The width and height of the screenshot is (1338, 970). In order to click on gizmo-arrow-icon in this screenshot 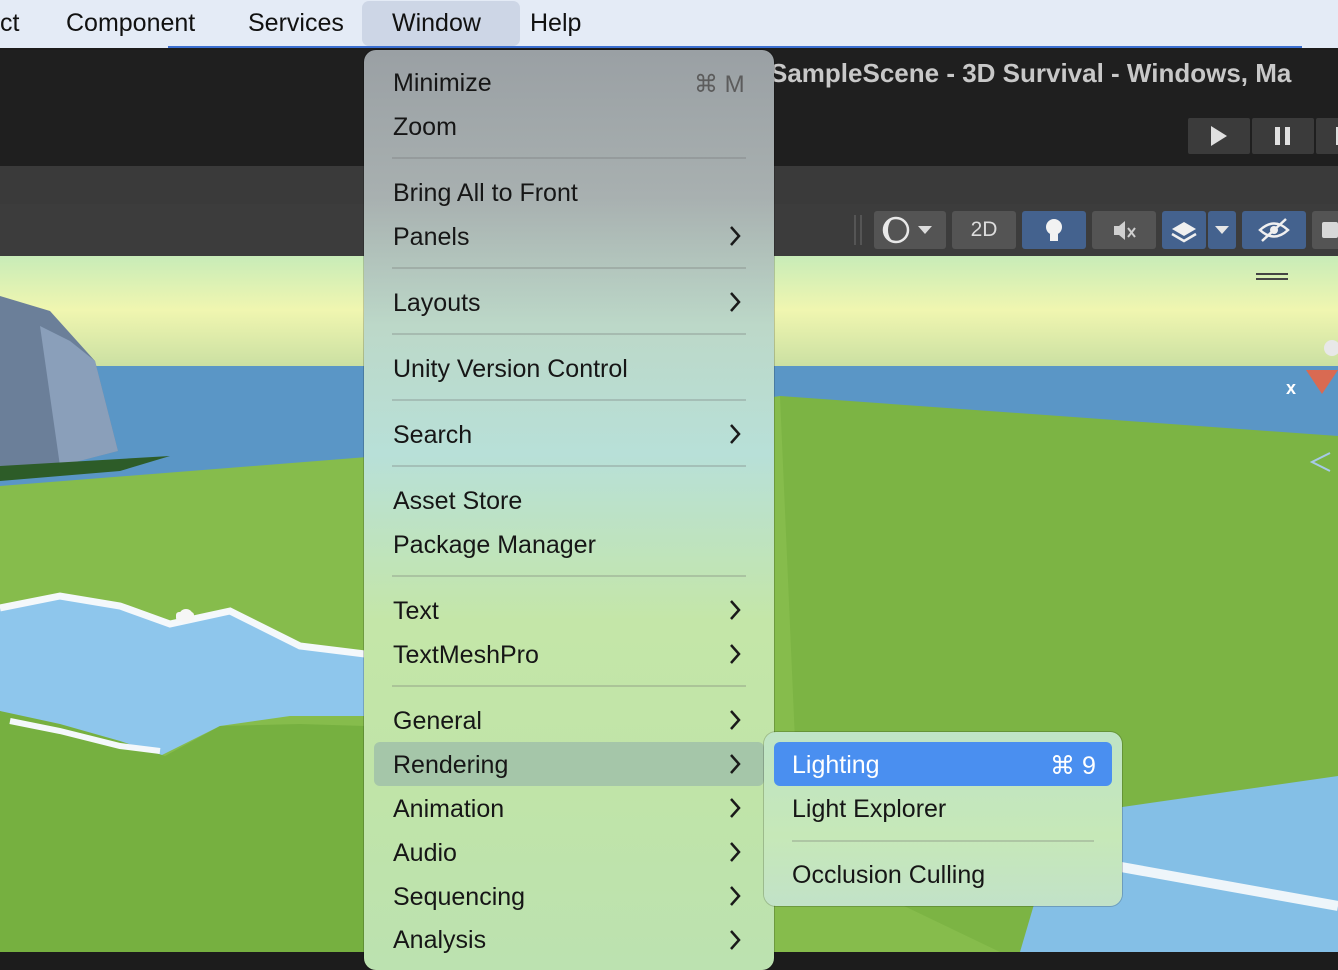, I will do `click(1320, 462)`.